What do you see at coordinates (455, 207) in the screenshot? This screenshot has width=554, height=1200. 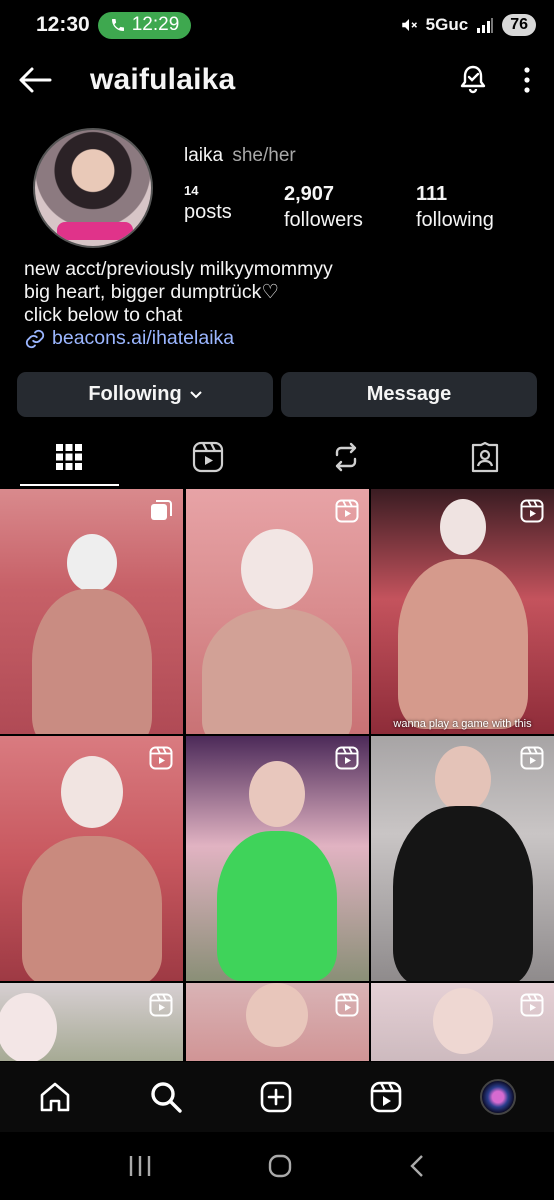 I see `stat-following: 111 following` at bounding box center [455, 207].